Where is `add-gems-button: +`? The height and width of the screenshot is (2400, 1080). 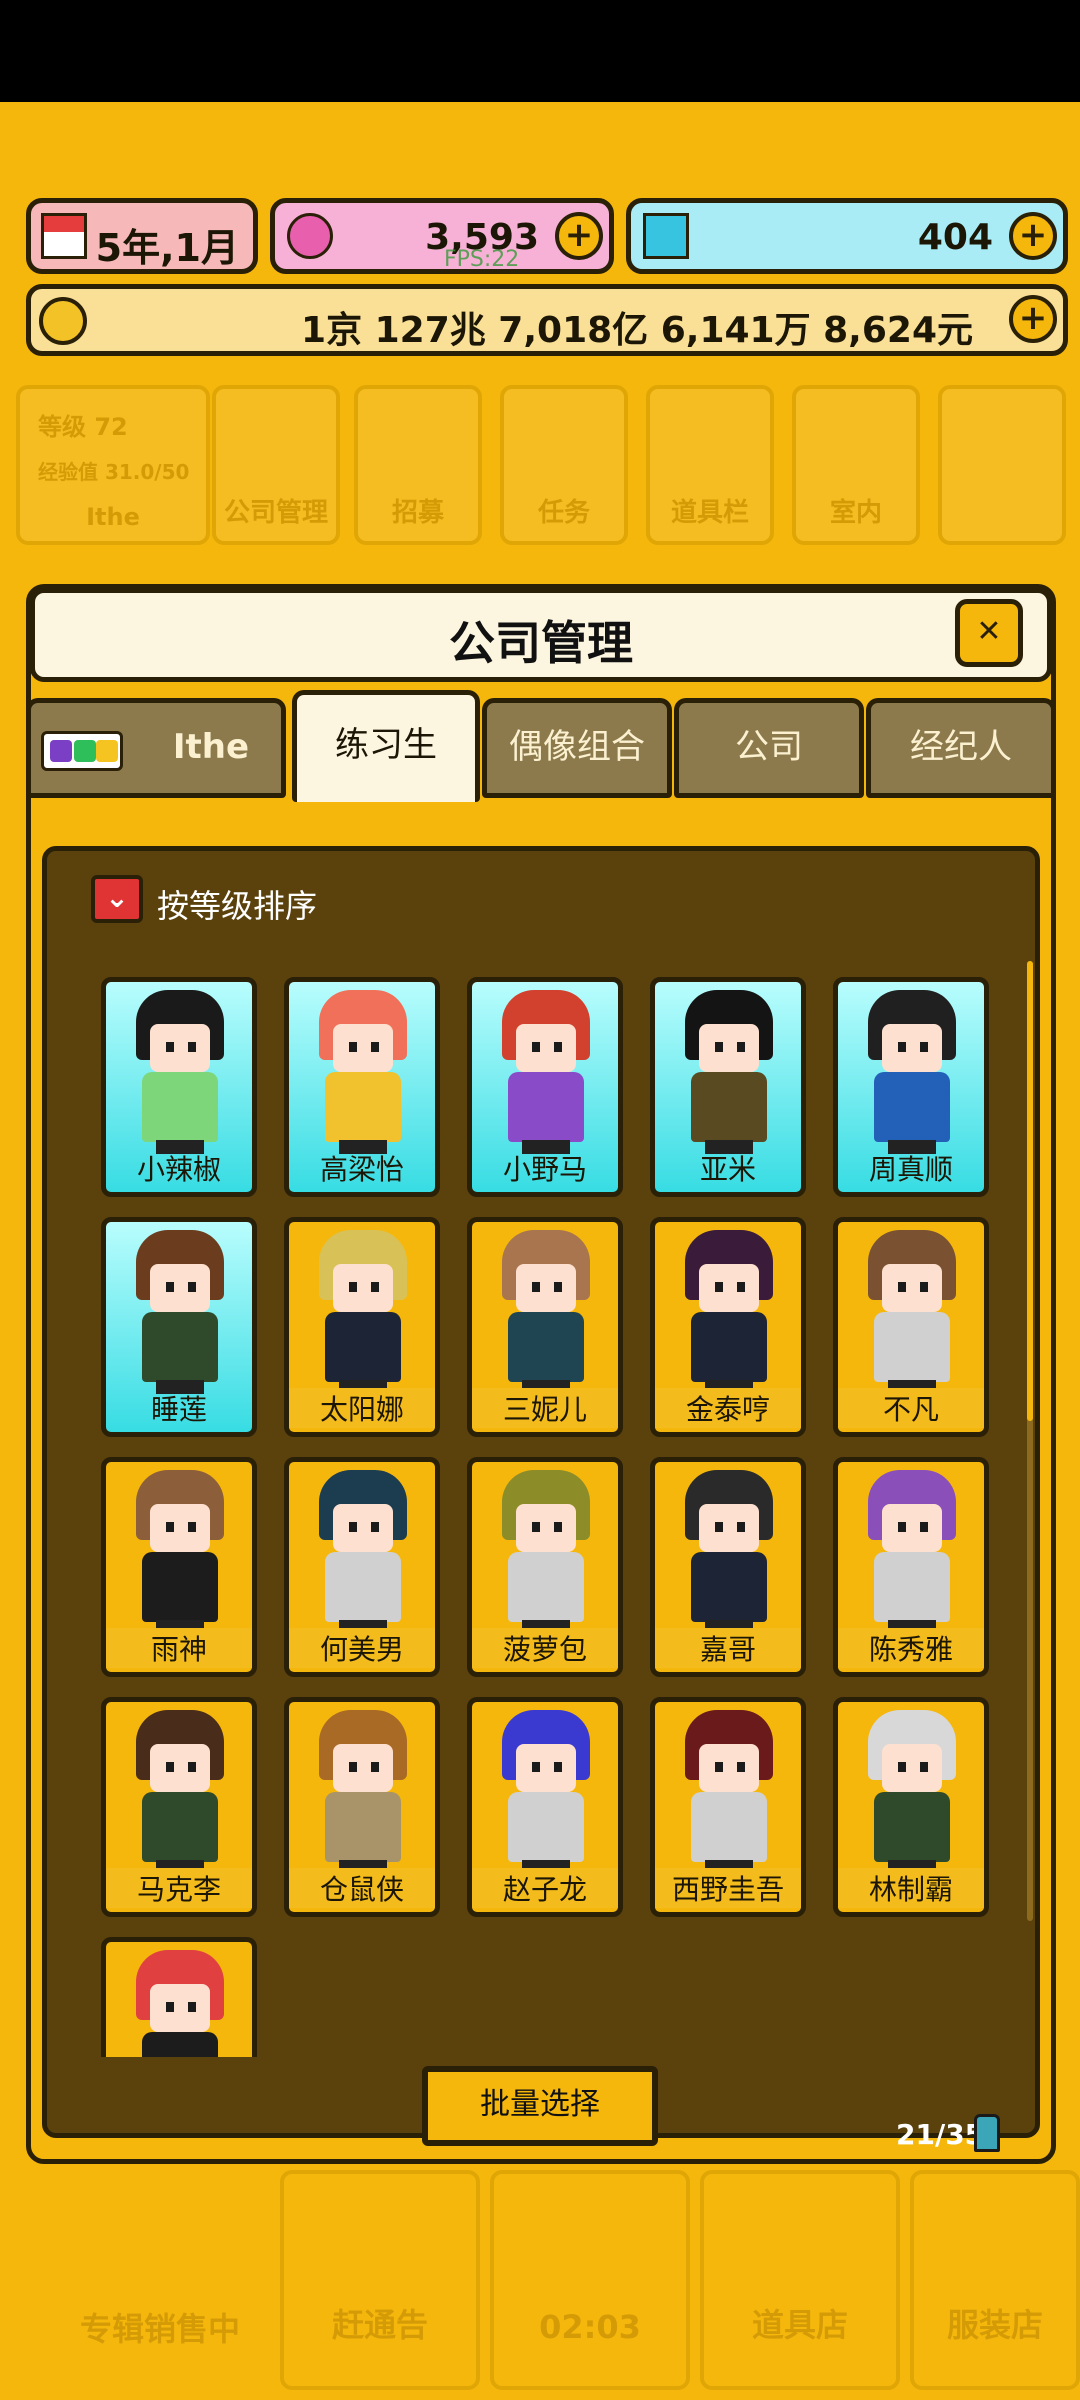 add-gems-button: + is located at coordinates (579, 236).